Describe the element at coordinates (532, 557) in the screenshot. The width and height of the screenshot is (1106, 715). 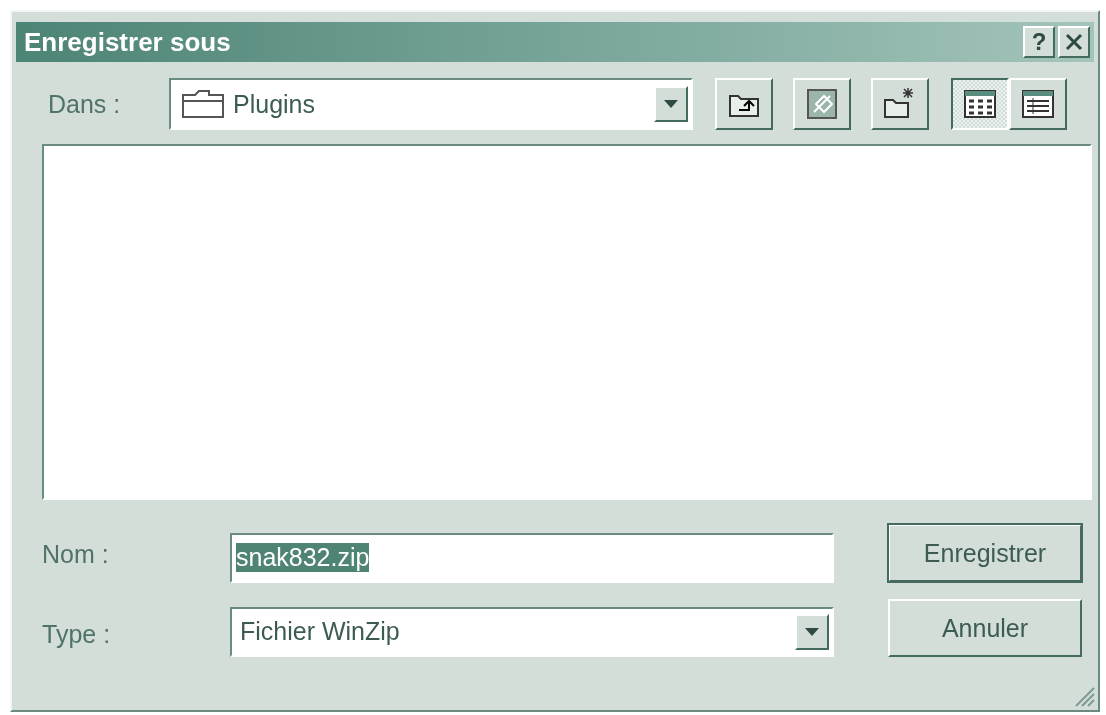
I see `file-name-field: snak832.zip` at that location.